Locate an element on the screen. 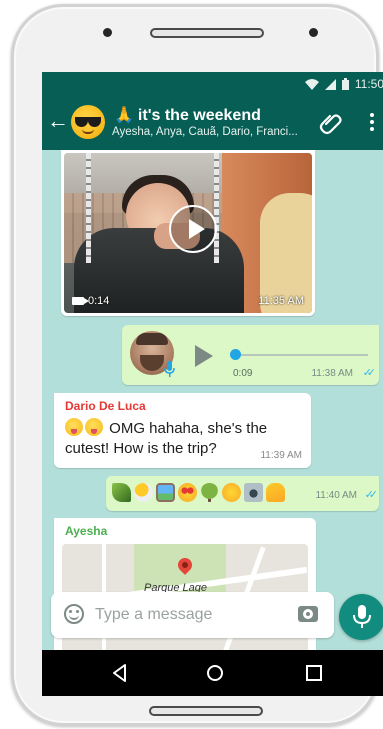  battery-icon is located at coordinates (345, 84).